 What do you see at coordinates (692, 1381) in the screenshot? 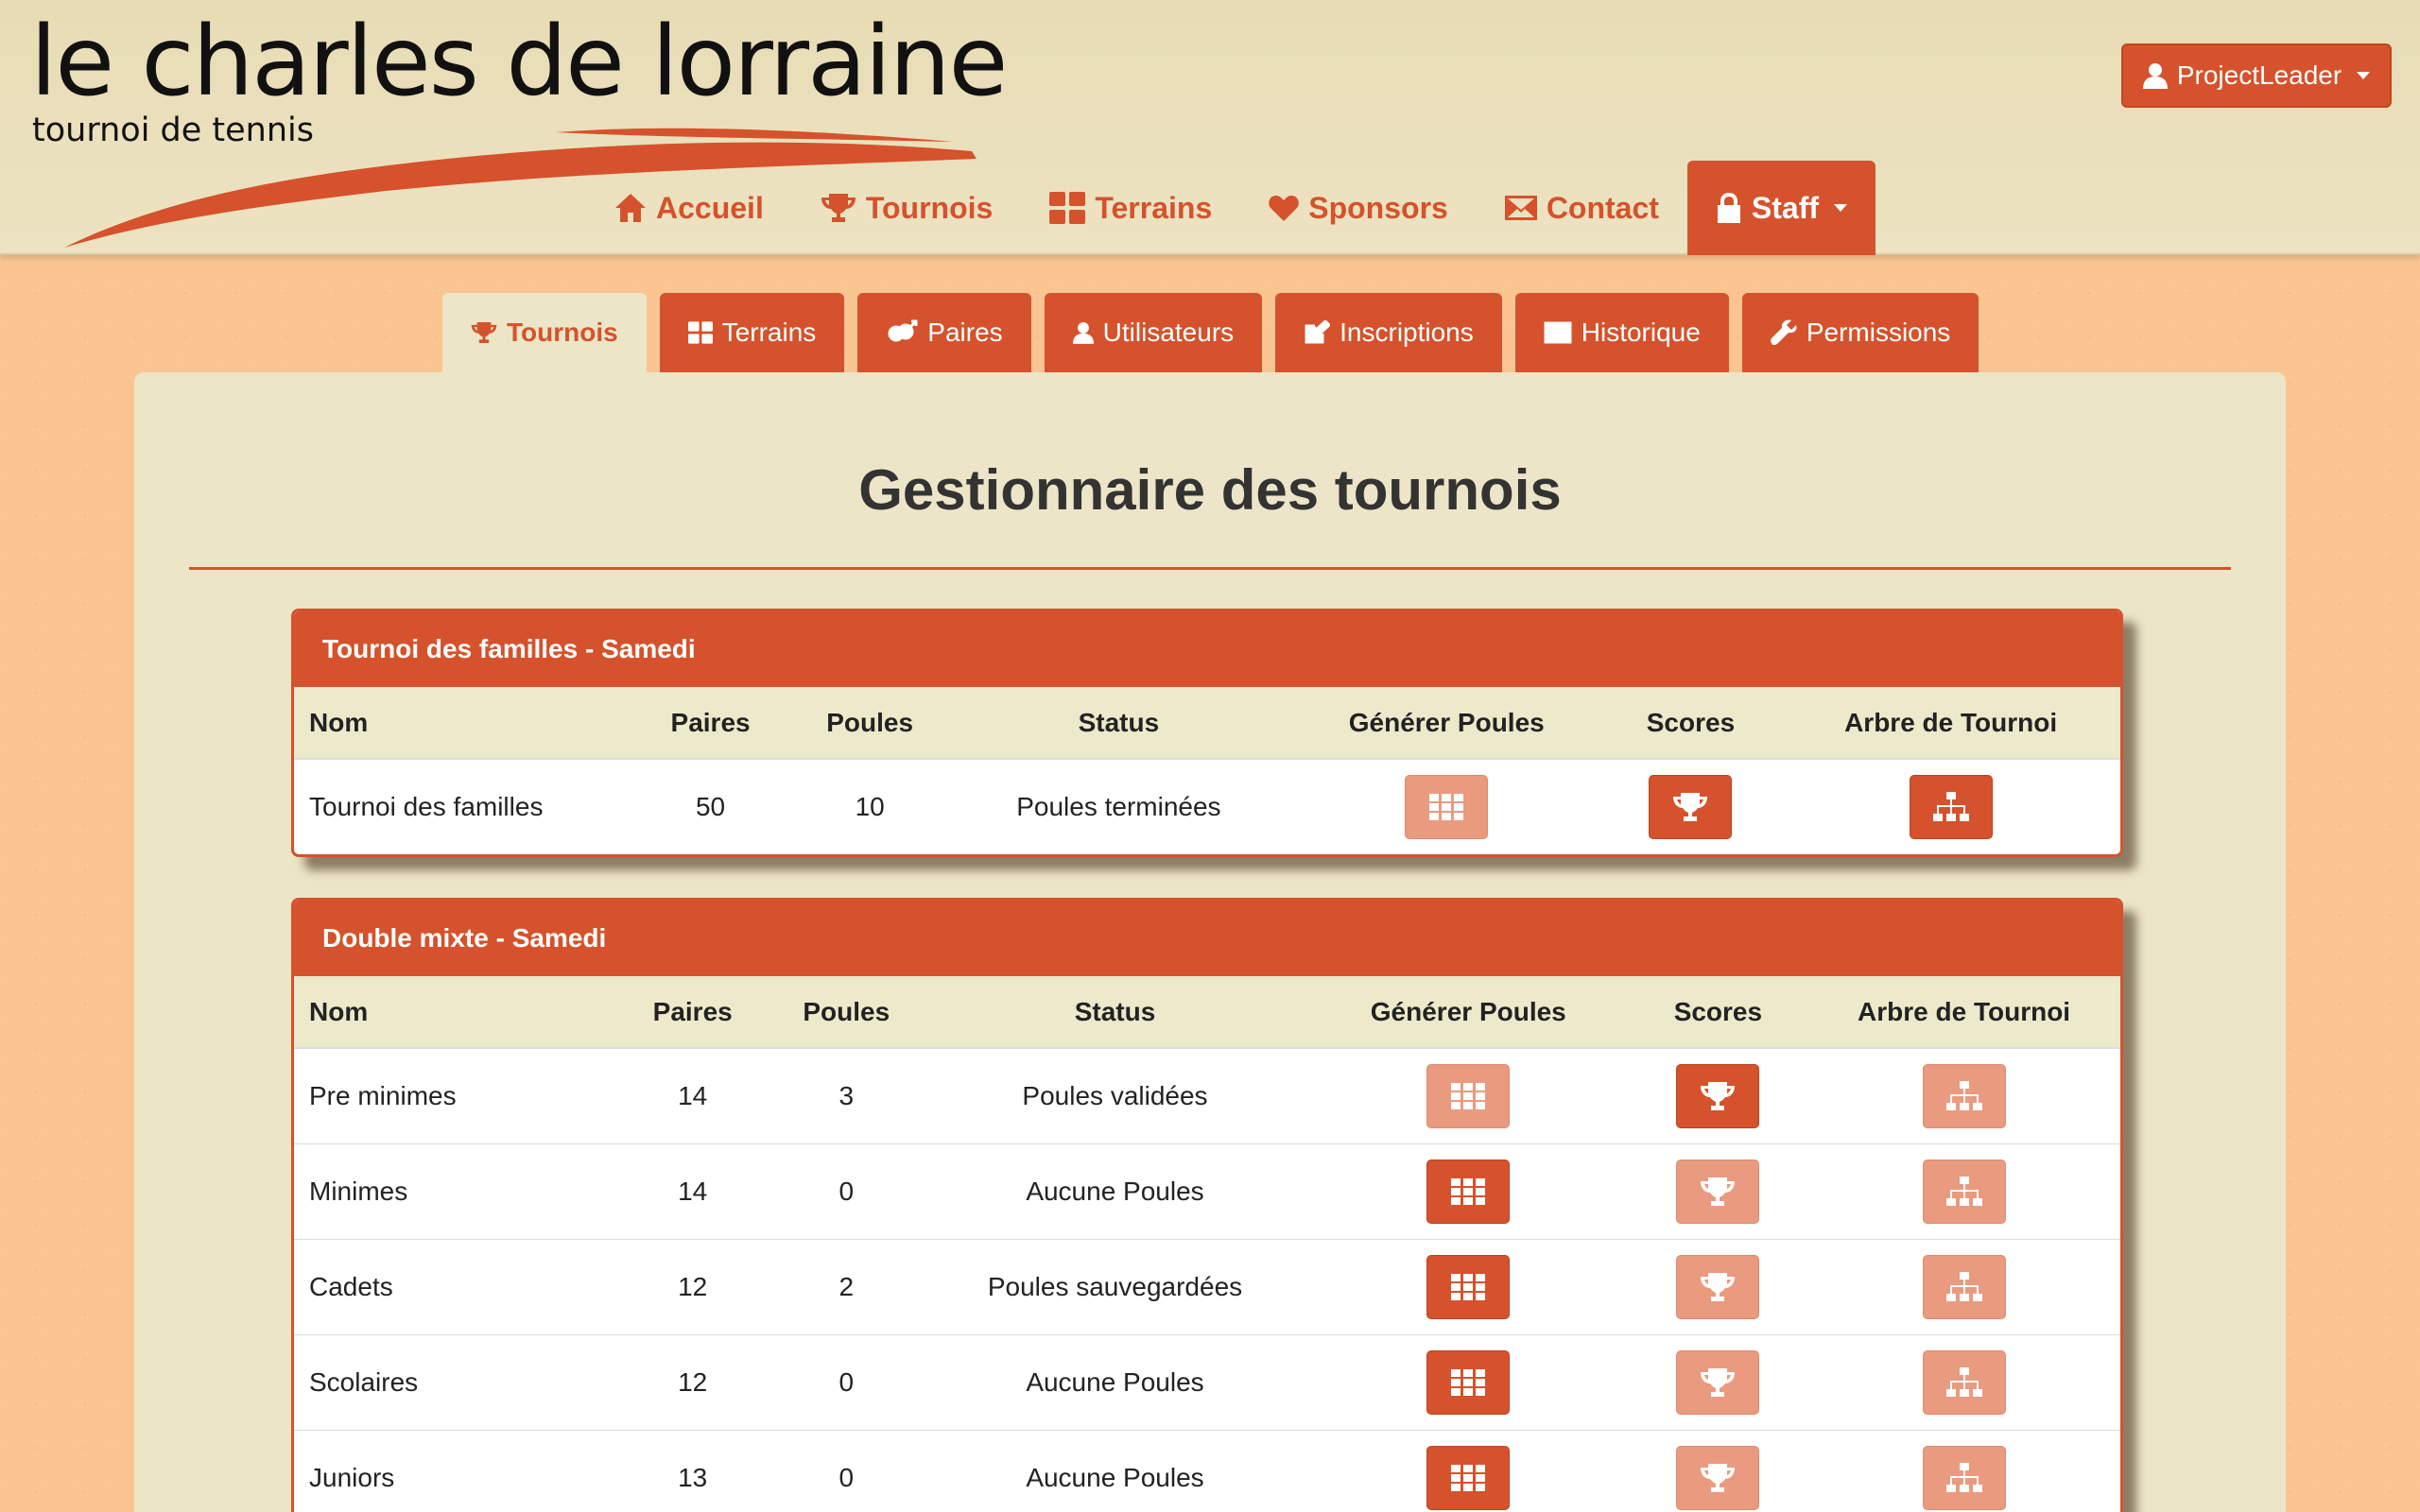
I see `cell-paires: 12` at bounding box center [692, 1381].